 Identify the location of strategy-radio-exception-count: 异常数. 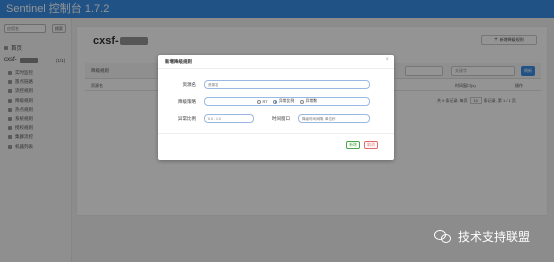
(308, 101).